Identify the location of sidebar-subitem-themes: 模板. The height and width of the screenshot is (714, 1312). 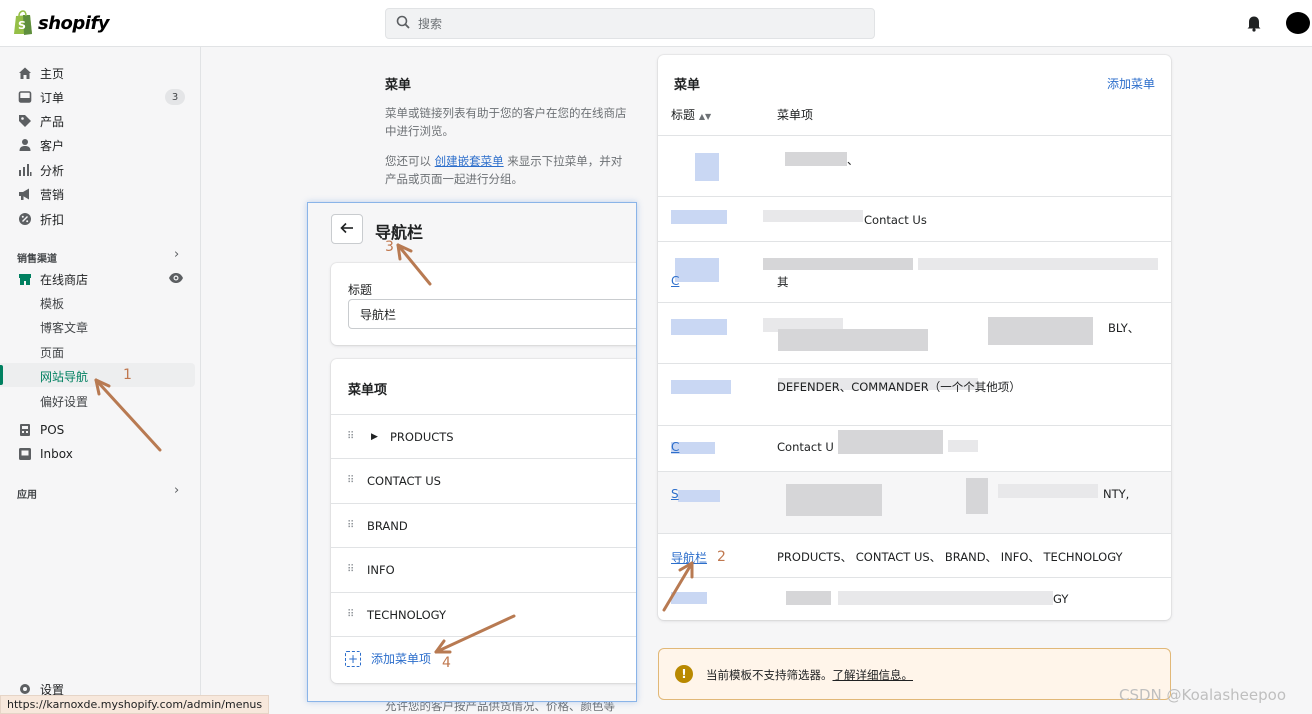
(52, 303).